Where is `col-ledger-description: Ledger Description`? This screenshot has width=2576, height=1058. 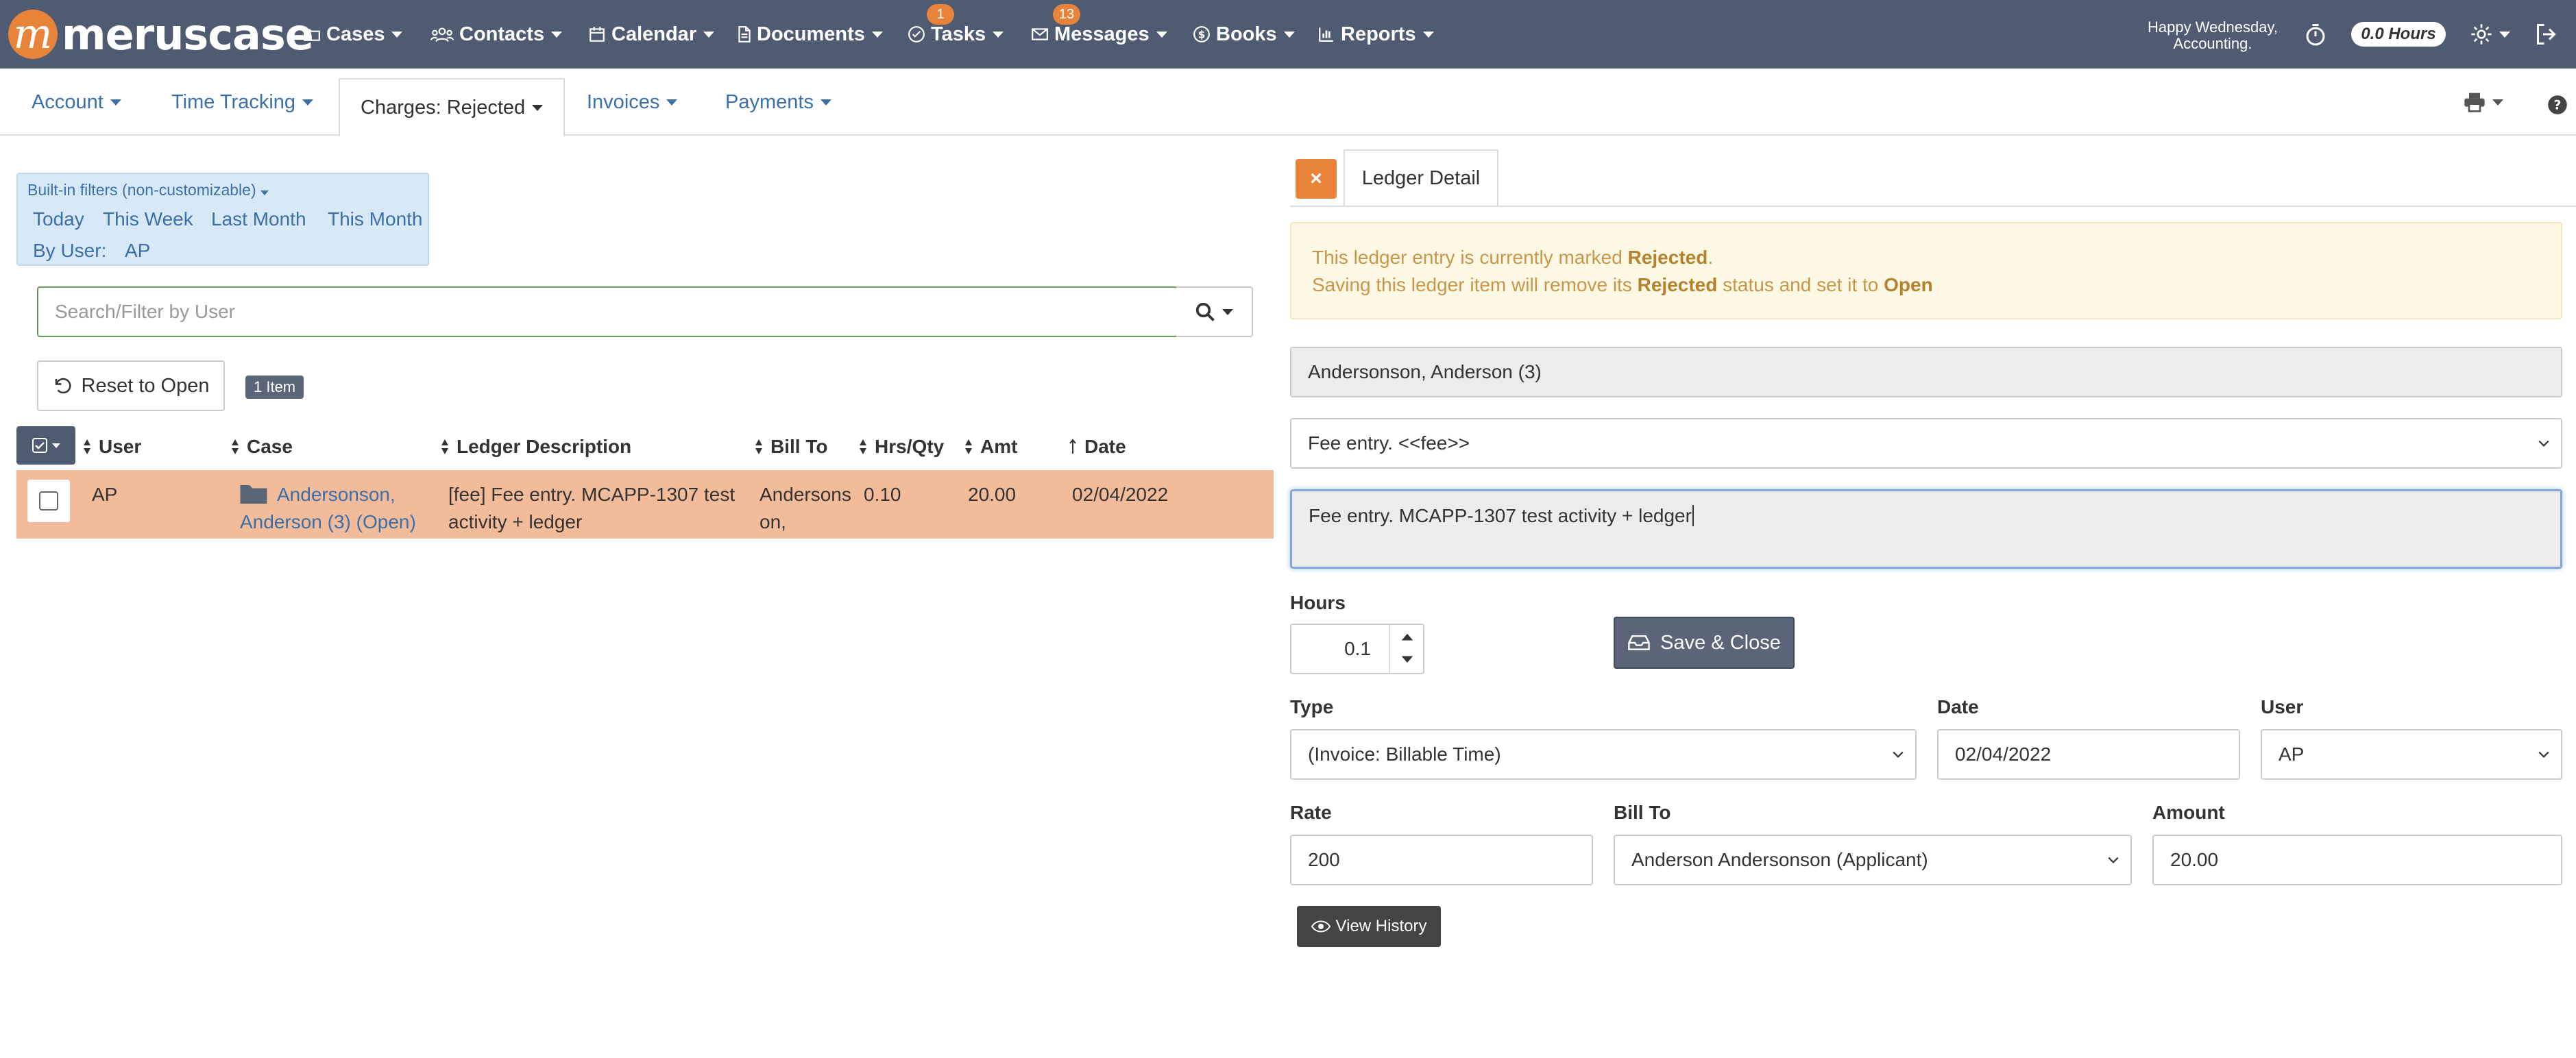 col-ledger-description: Ledger Description is located at coordinates (535, 447).